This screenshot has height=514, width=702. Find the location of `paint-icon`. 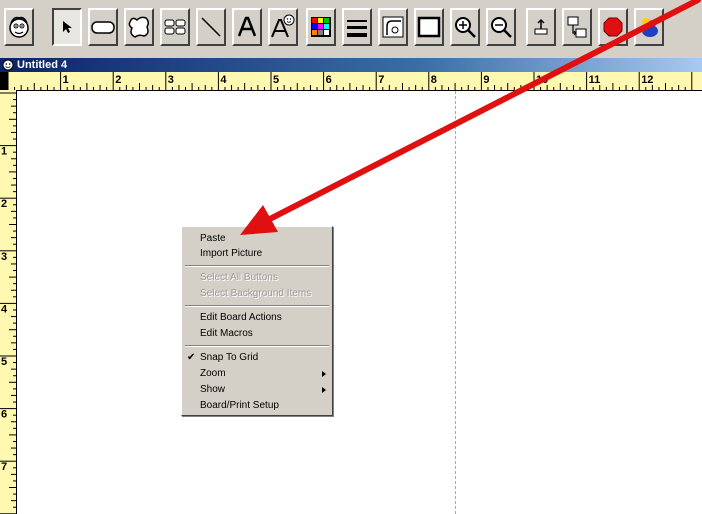

paint-icon is located at coordinates (648, 27).